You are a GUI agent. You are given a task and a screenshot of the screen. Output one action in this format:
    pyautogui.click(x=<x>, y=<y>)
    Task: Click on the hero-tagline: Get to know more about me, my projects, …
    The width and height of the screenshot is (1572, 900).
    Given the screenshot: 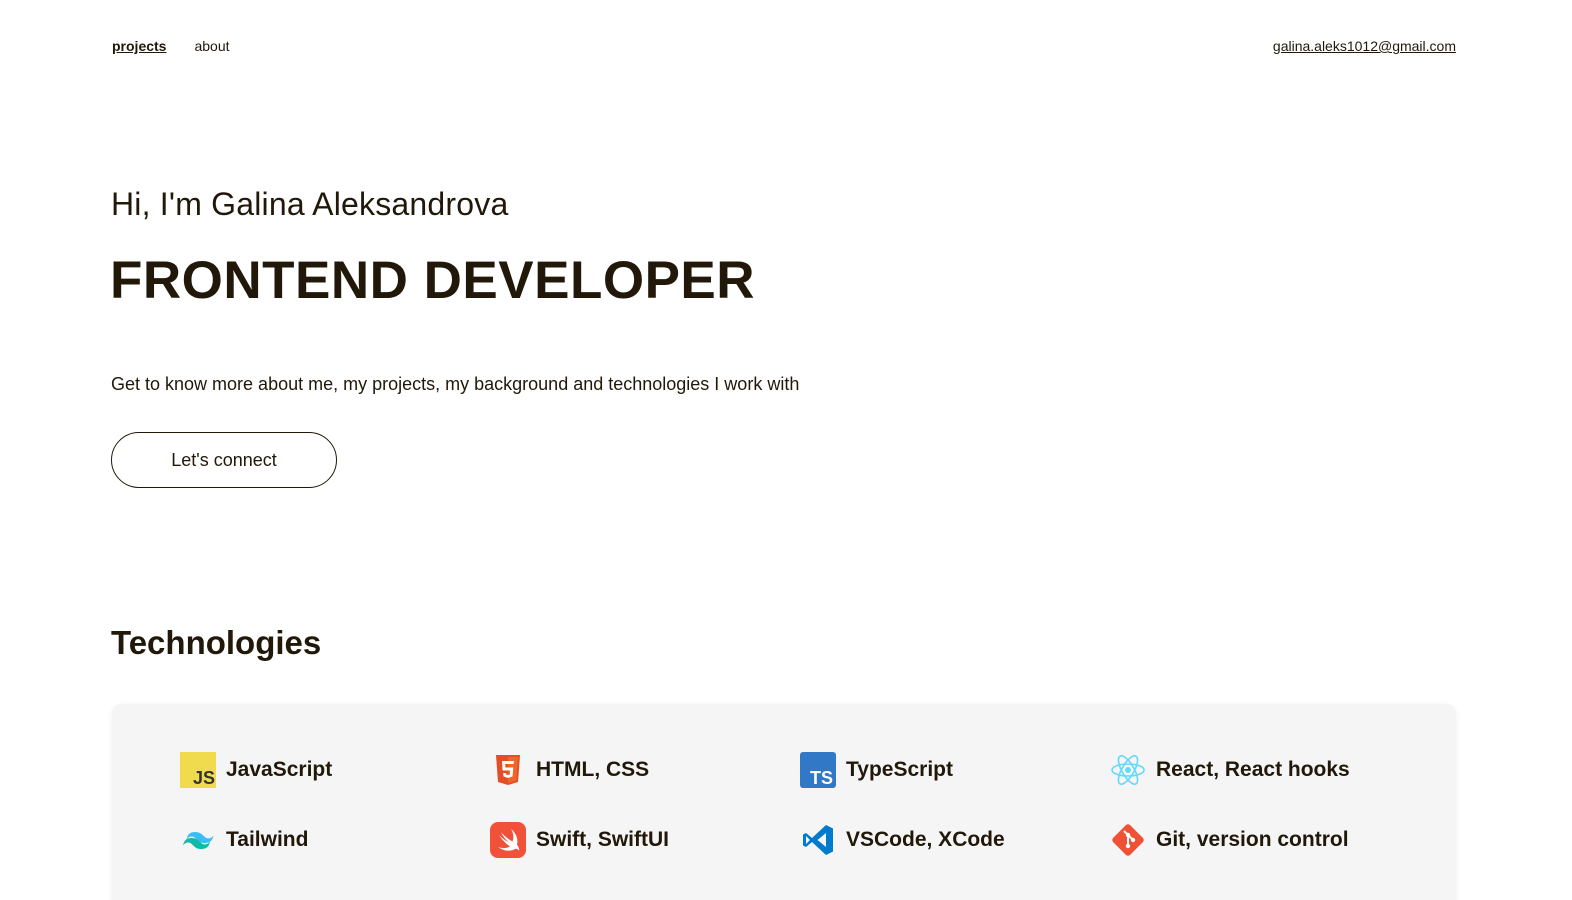 What is the action you would take?
    pyautogui.click(x=455, y=384)
    